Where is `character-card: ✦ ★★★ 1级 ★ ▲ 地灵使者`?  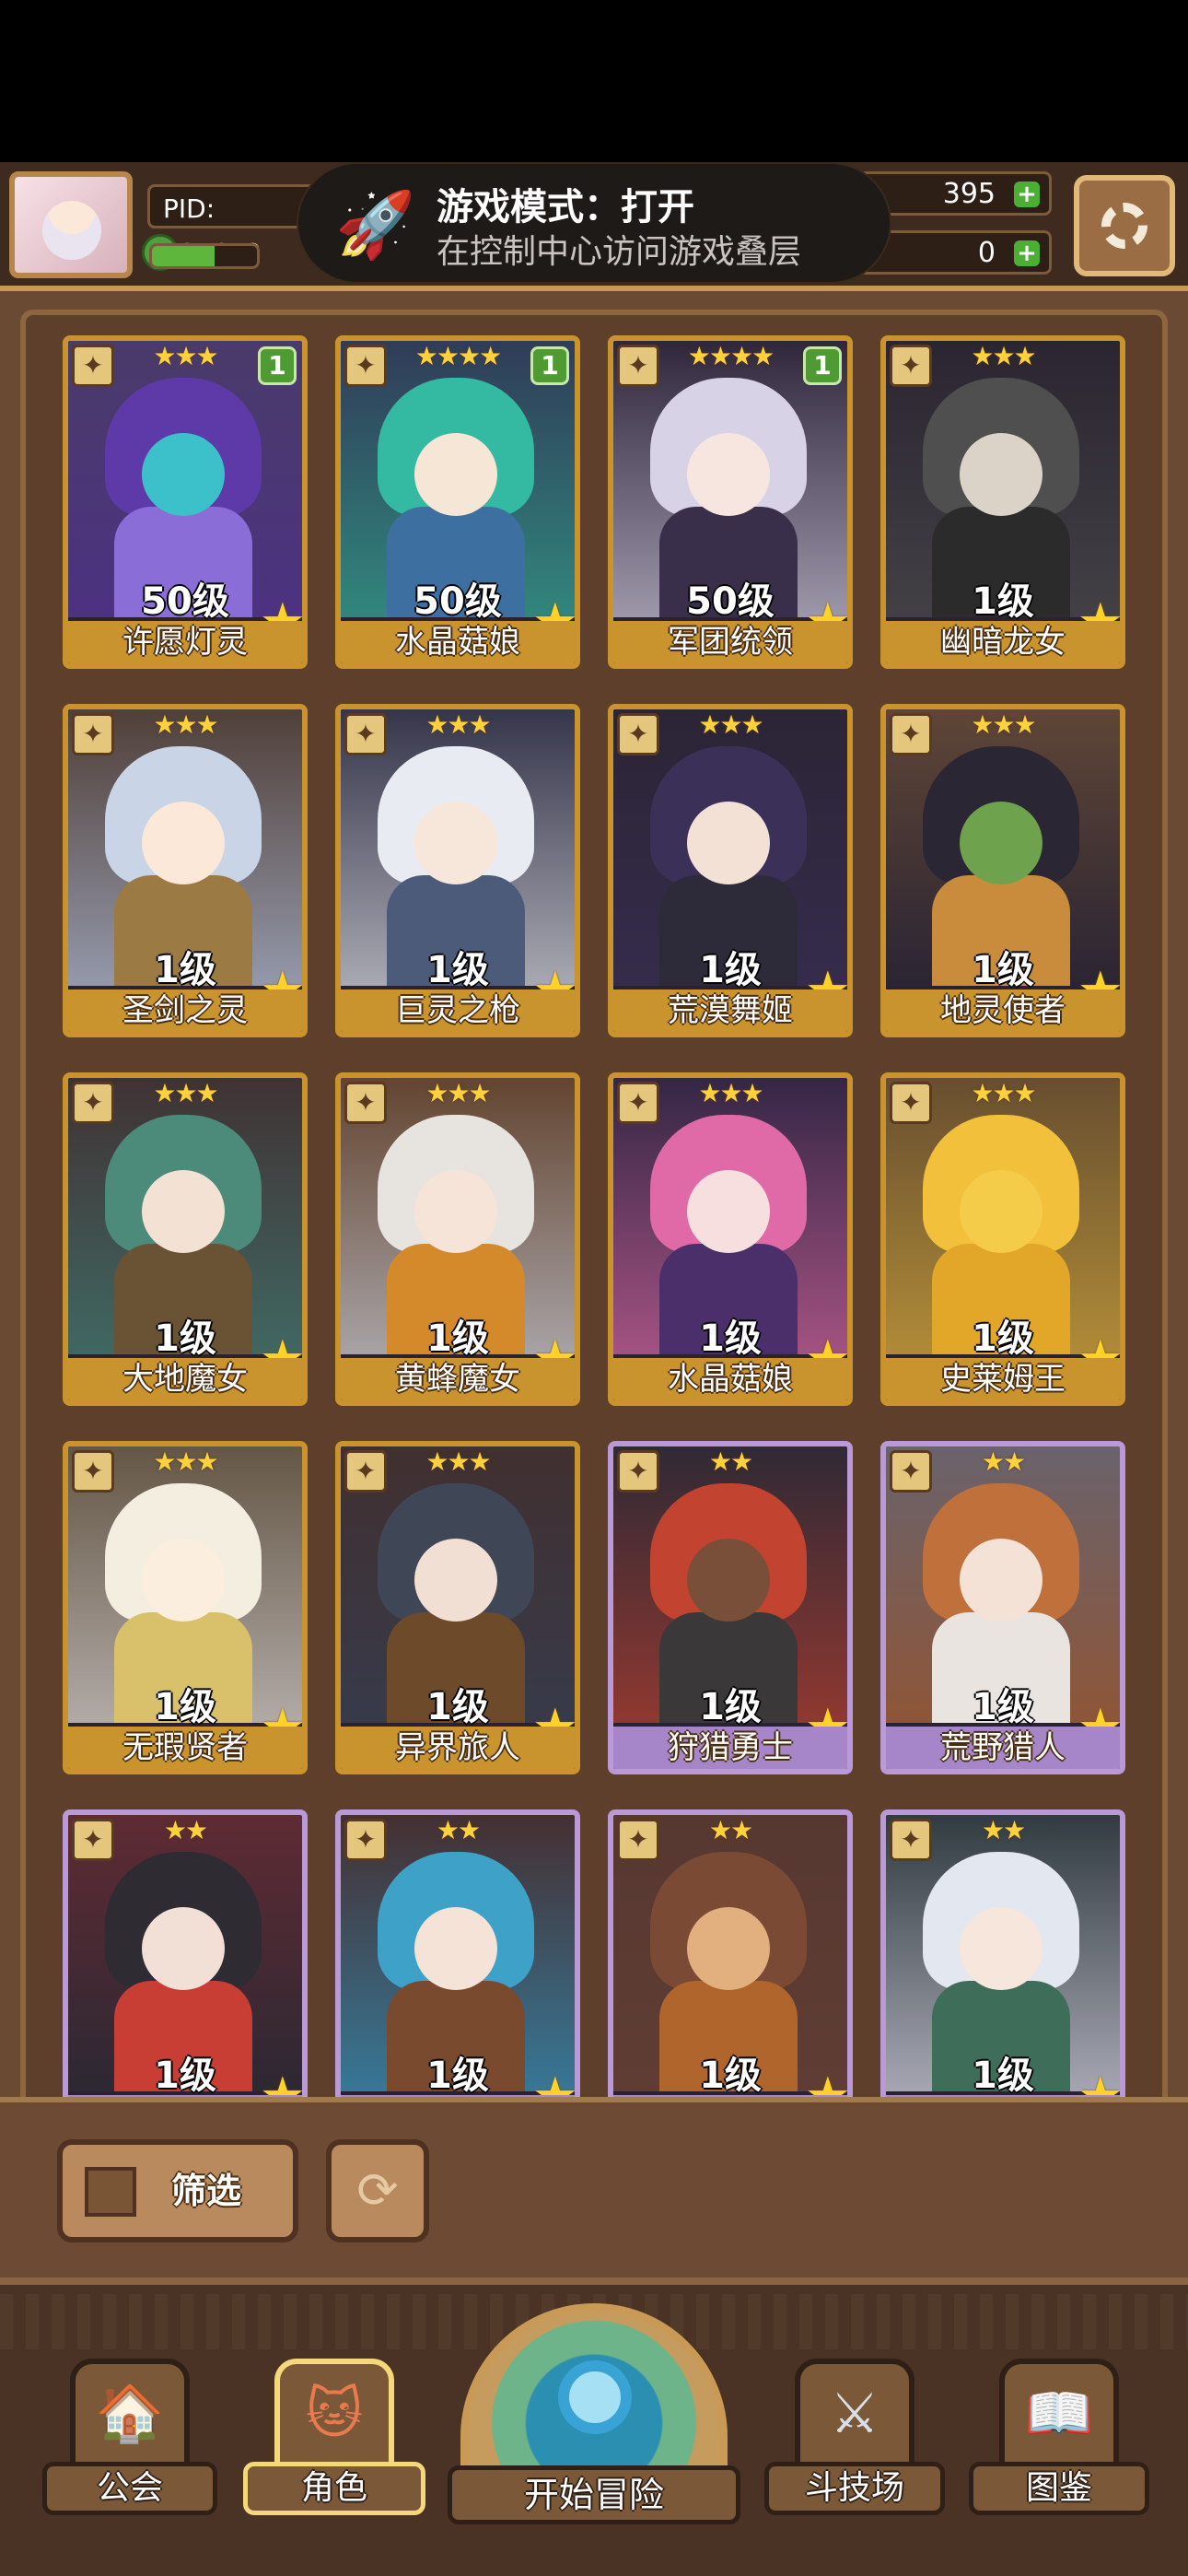
character-card: ✦ ★★★ 1级 ★ ▲ 地灵使者 is located at coordinates (1002, 870).